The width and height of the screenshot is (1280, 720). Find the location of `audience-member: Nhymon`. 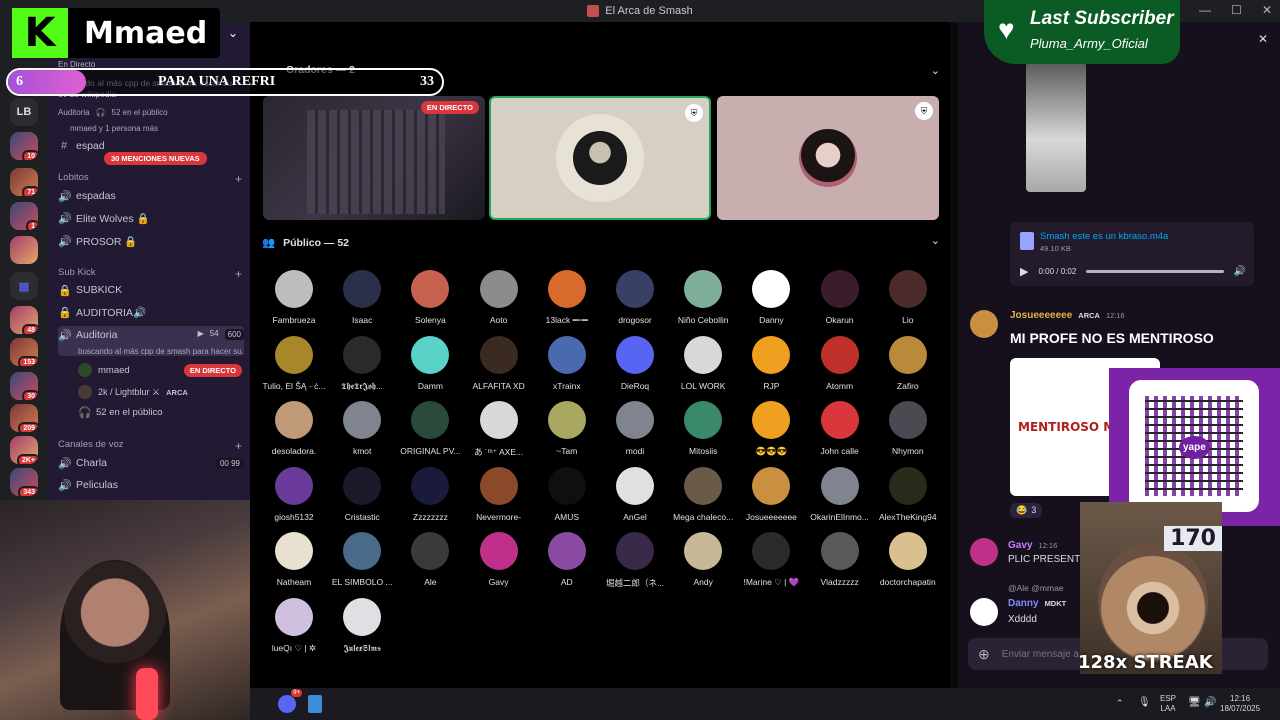

audience-member: Nhymon is located at coordinates (908, 428).